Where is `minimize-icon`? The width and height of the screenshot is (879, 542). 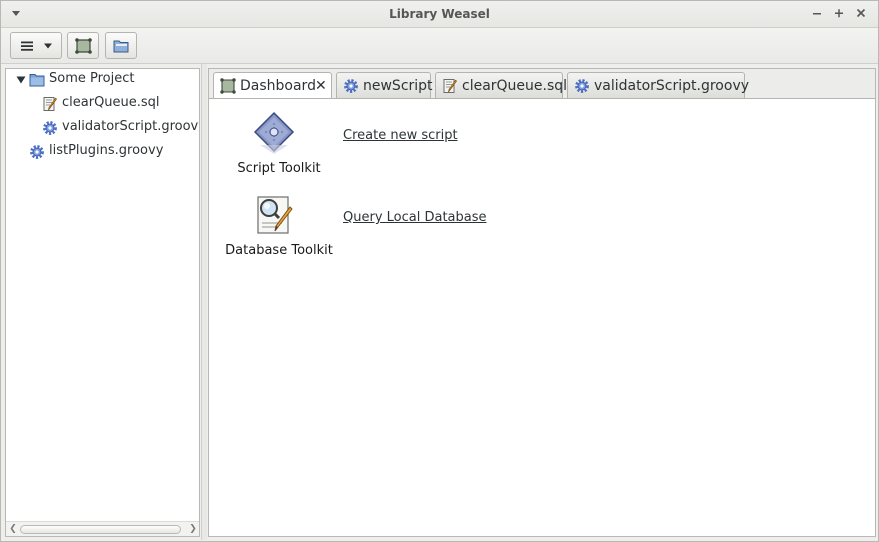
minimize-icon is located at coordinates (817, 14).